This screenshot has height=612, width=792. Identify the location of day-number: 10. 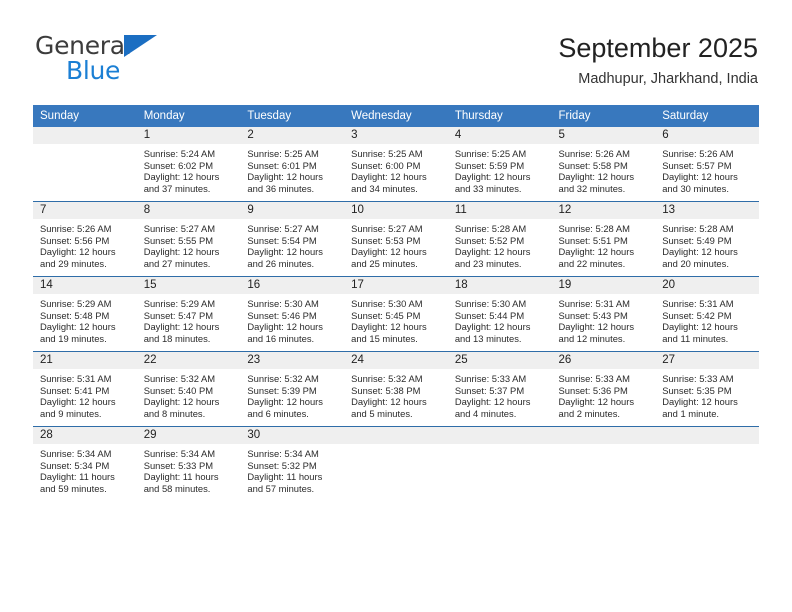
(396, 210).